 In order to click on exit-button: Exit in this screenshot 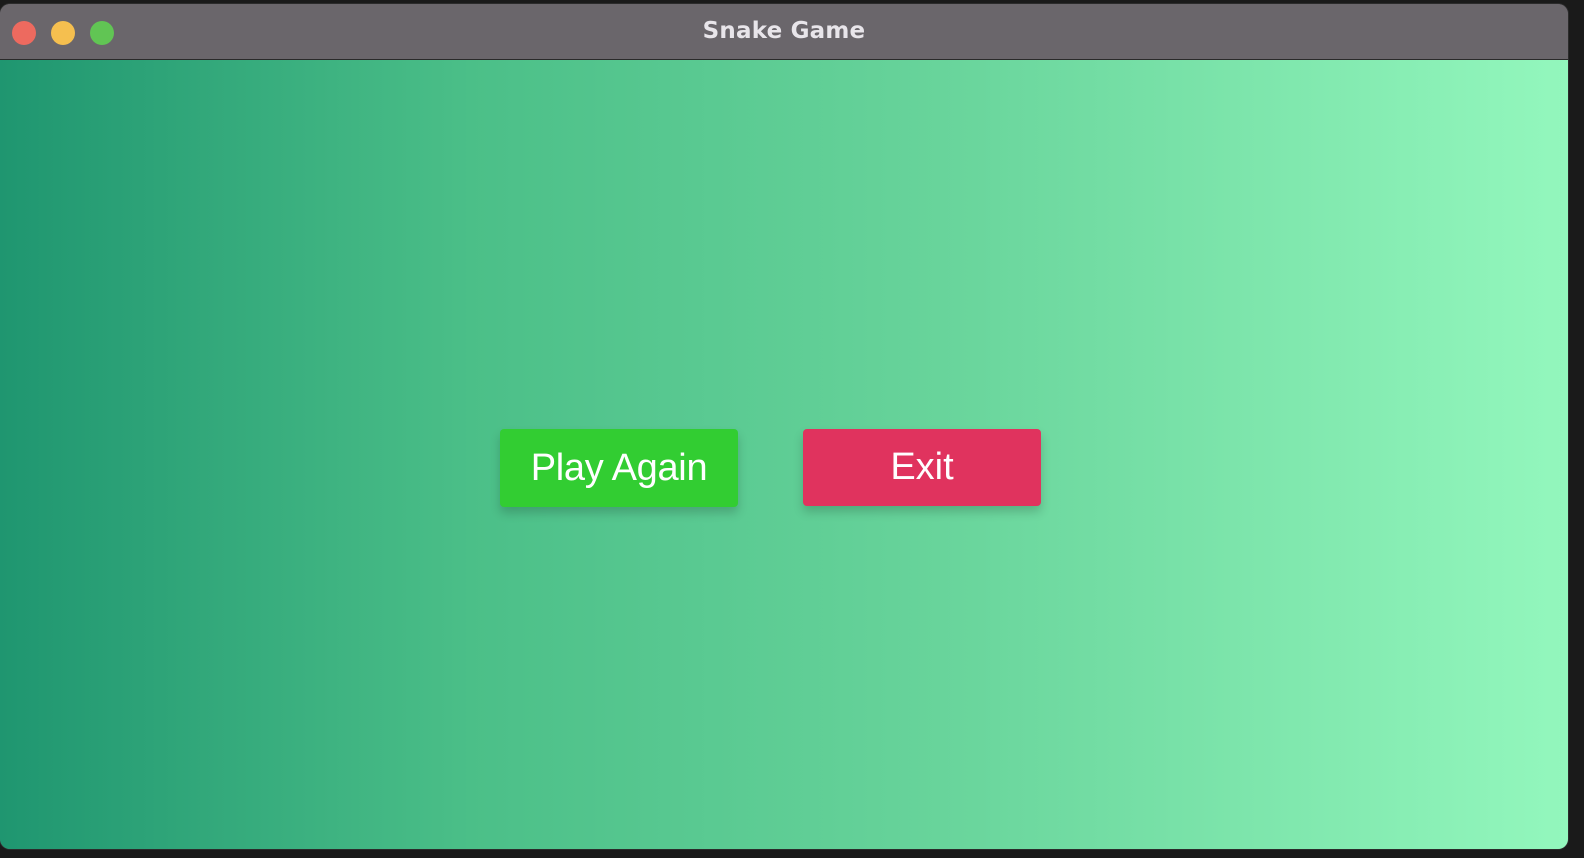, I will do `click(922, 467)`.